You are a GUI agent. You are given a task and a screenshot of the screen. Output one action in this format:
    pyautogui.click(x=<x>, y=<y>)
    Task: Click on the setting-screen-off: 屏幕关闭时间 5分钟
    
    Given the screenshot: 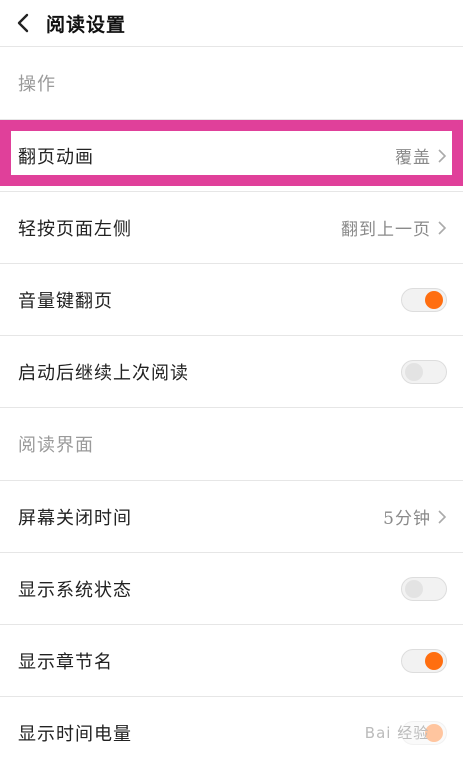 What is the action you would take?
    pyautogui.click(x=231, y=516)
    